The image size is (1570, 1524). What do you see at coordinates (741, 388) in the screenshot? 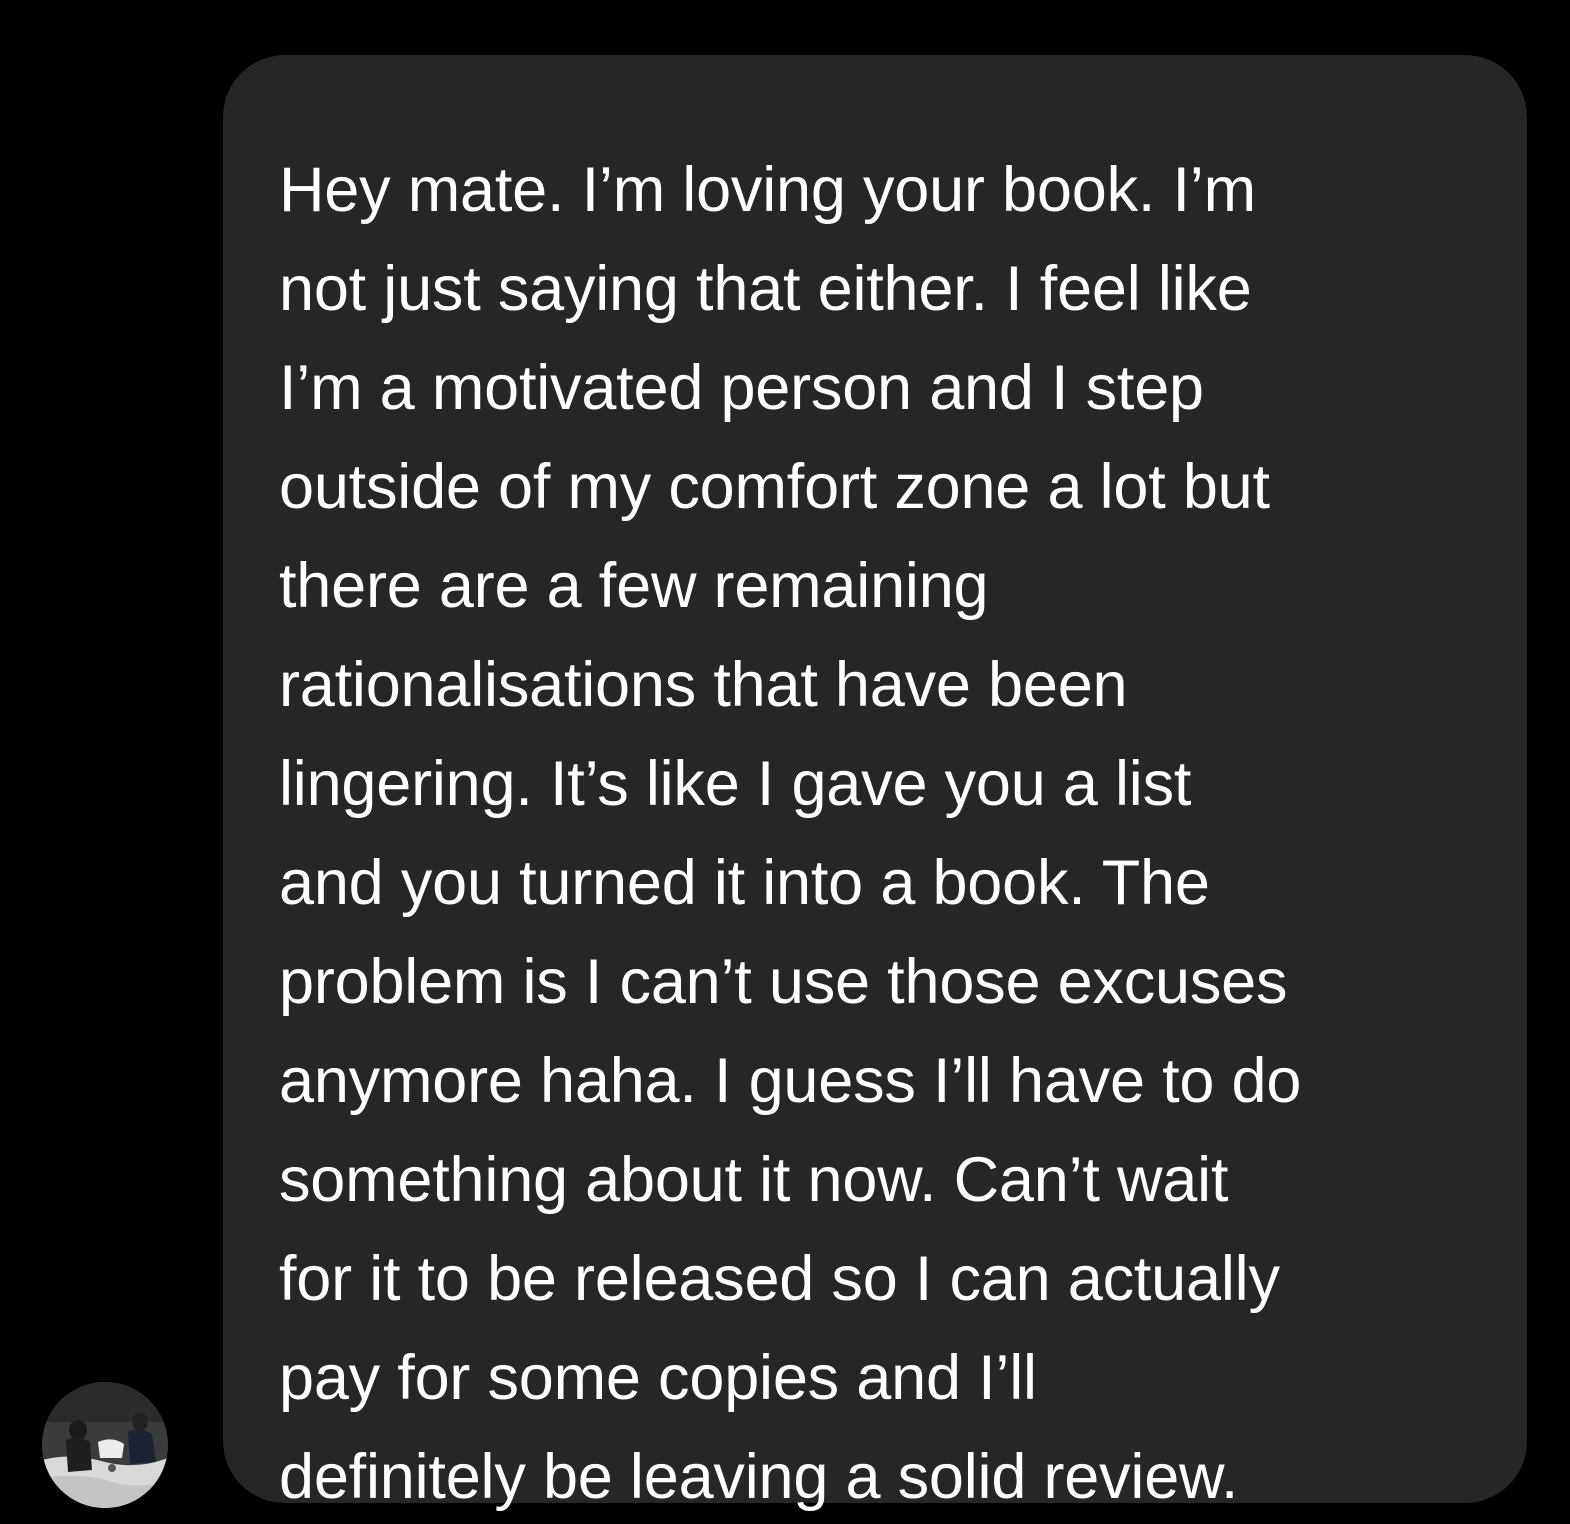
I see `message-line: I’m a motivated person and I step` at bounding box center [741, 388].